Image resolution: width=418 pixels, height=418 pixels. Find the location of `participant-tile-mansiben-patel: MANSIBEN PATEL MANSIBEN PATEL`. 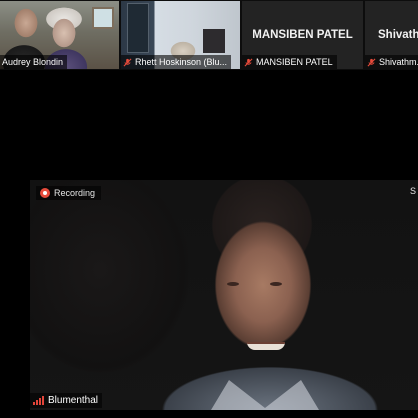

participant-tile-mansiben-patel: MANSIBEN PATEL MANSIBEN PATEL is located at coordinates (302, 35).